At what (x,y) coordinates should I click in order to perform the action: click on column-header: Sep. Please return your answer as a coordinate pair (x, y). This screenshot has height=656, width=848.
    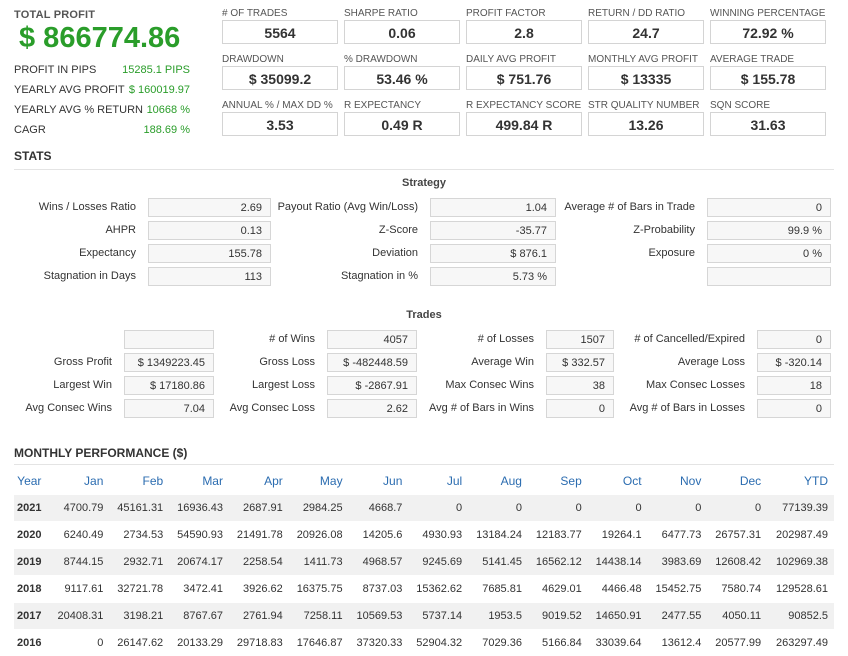
    Looking at the image, I should click on (558, 481).